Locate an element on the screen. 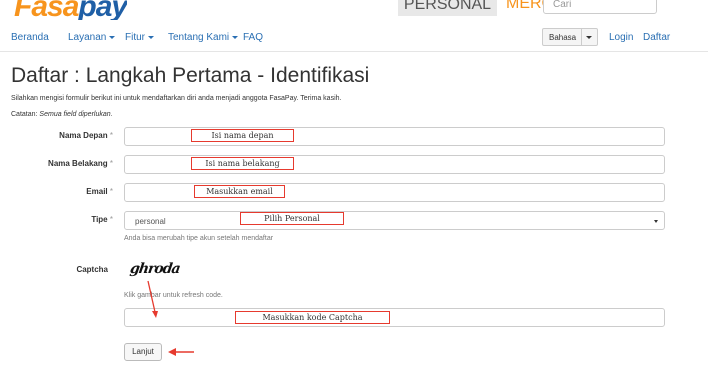 This screenshot has width=708, height=372. email-label: Email * is located at coordinates (99, 191).